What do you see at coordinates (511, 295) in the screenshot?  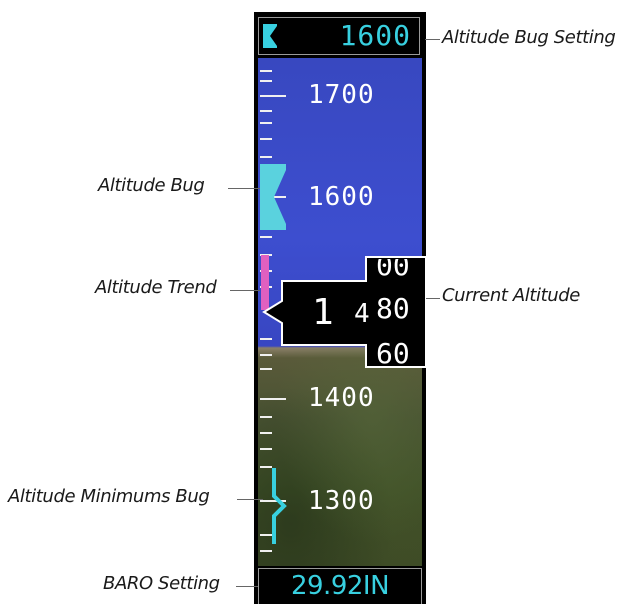 I see `callout-current-altitude: Current Altitude` at bounding box center [511, 295].